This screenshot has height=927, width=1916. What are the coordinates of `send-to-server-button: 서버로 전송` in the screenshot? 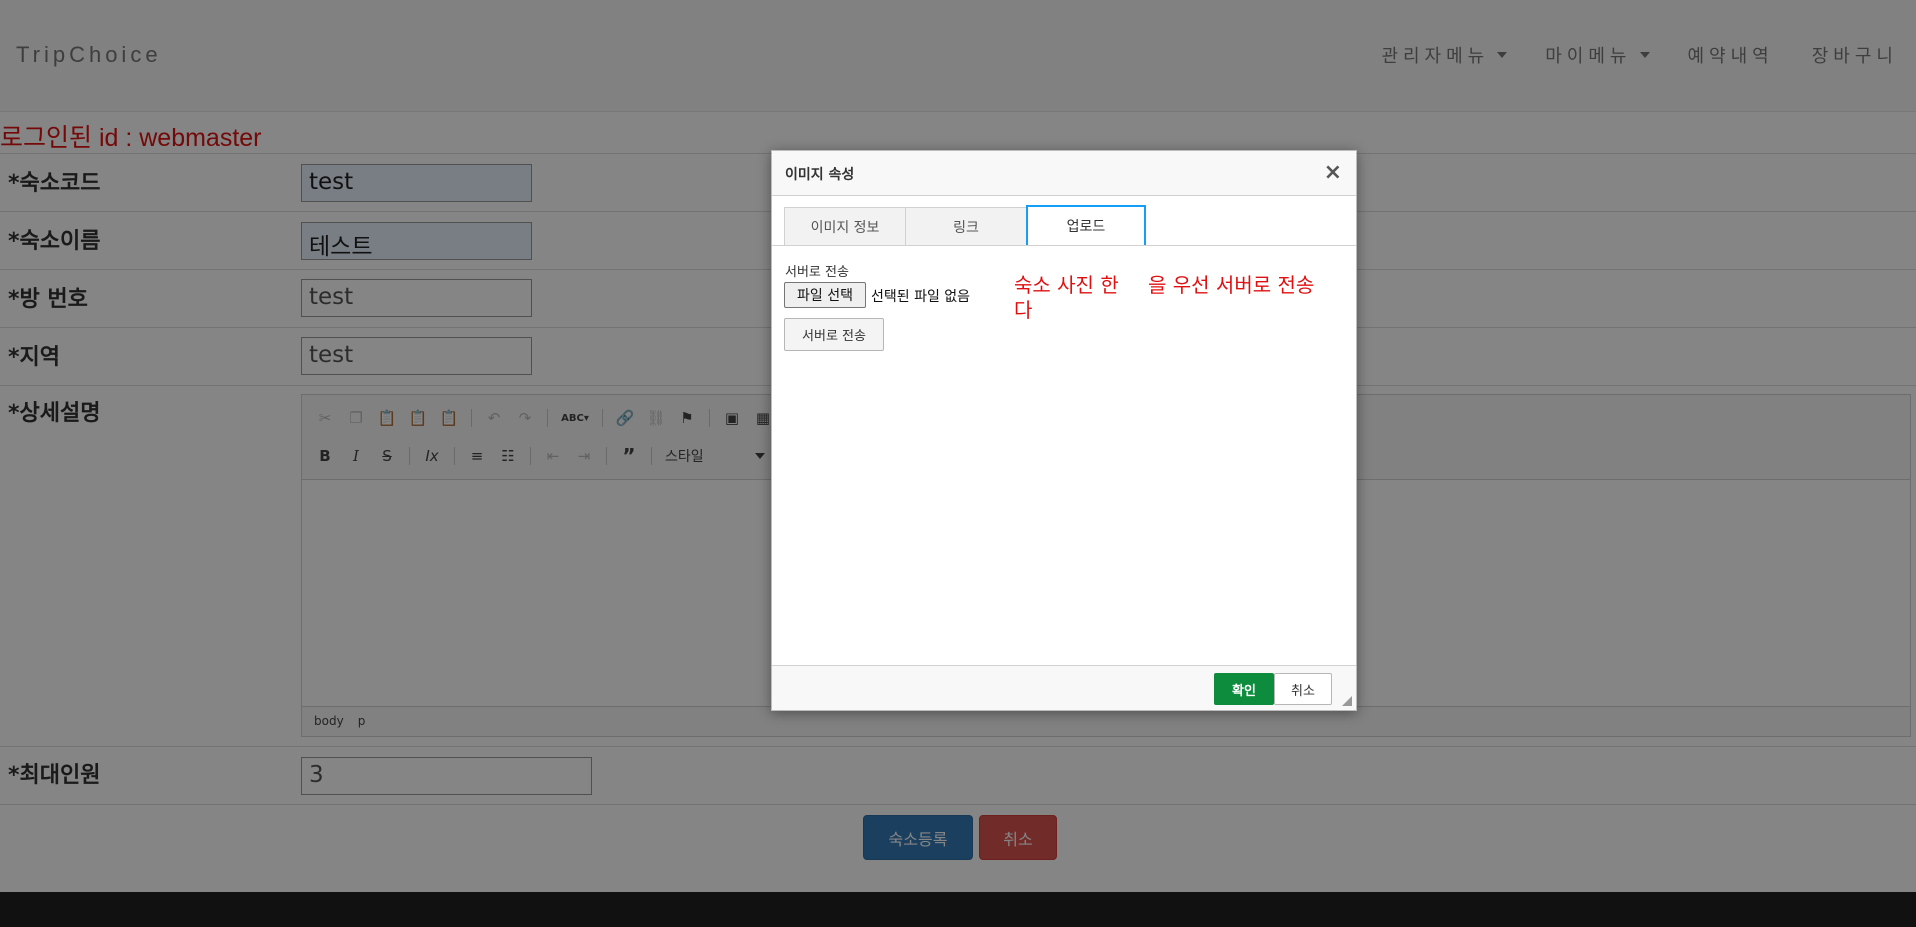 It's located at (834, 334).